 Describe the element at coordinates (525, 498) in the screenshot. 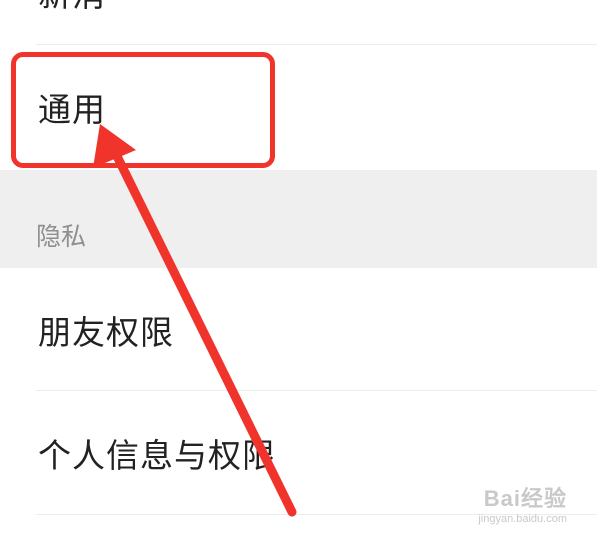

I see `watermark-brand: Bai经验` at that location.